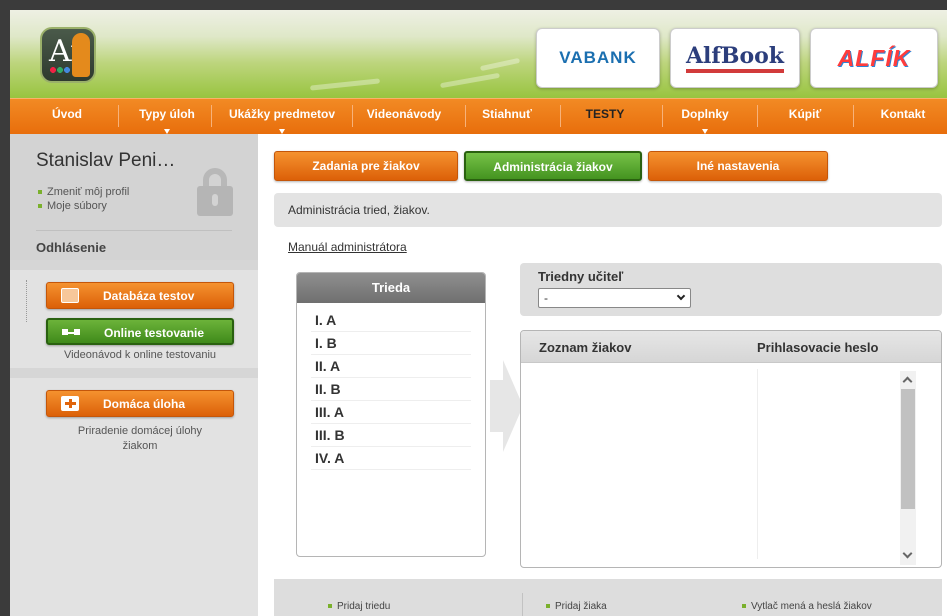 The image size is (947, 616). What do you see at coordinates (391, 288) in the screenshot?
I see `class-panel-header: Trieda` at bounding box center [391, 288].